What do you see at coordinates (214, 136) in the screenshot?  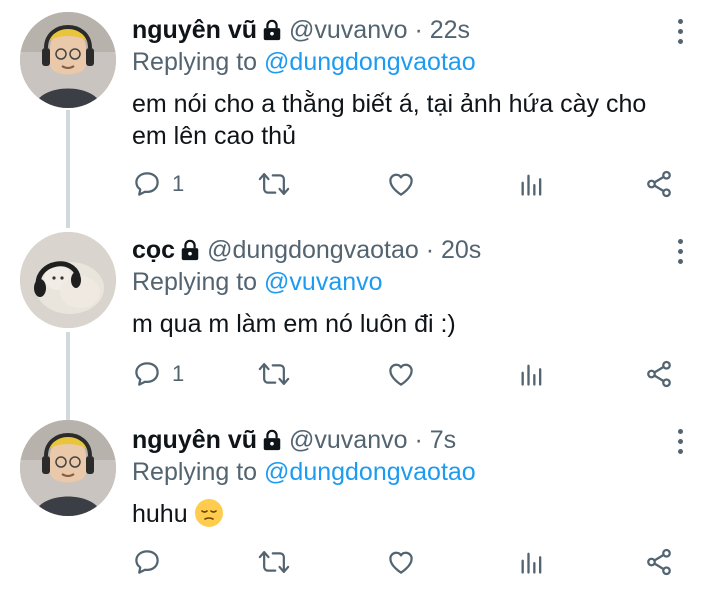 I see `tweet-text-line: em lên cao thủ` at bounding box center [214, 136].